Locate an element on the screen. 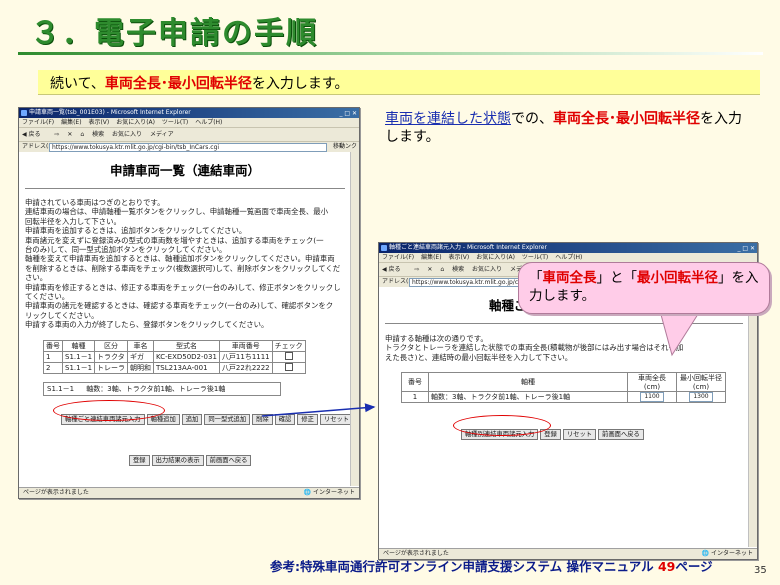 This screenshot has height=585, width=780. col-header: 車両番号 is located at coordinates (245, 345).